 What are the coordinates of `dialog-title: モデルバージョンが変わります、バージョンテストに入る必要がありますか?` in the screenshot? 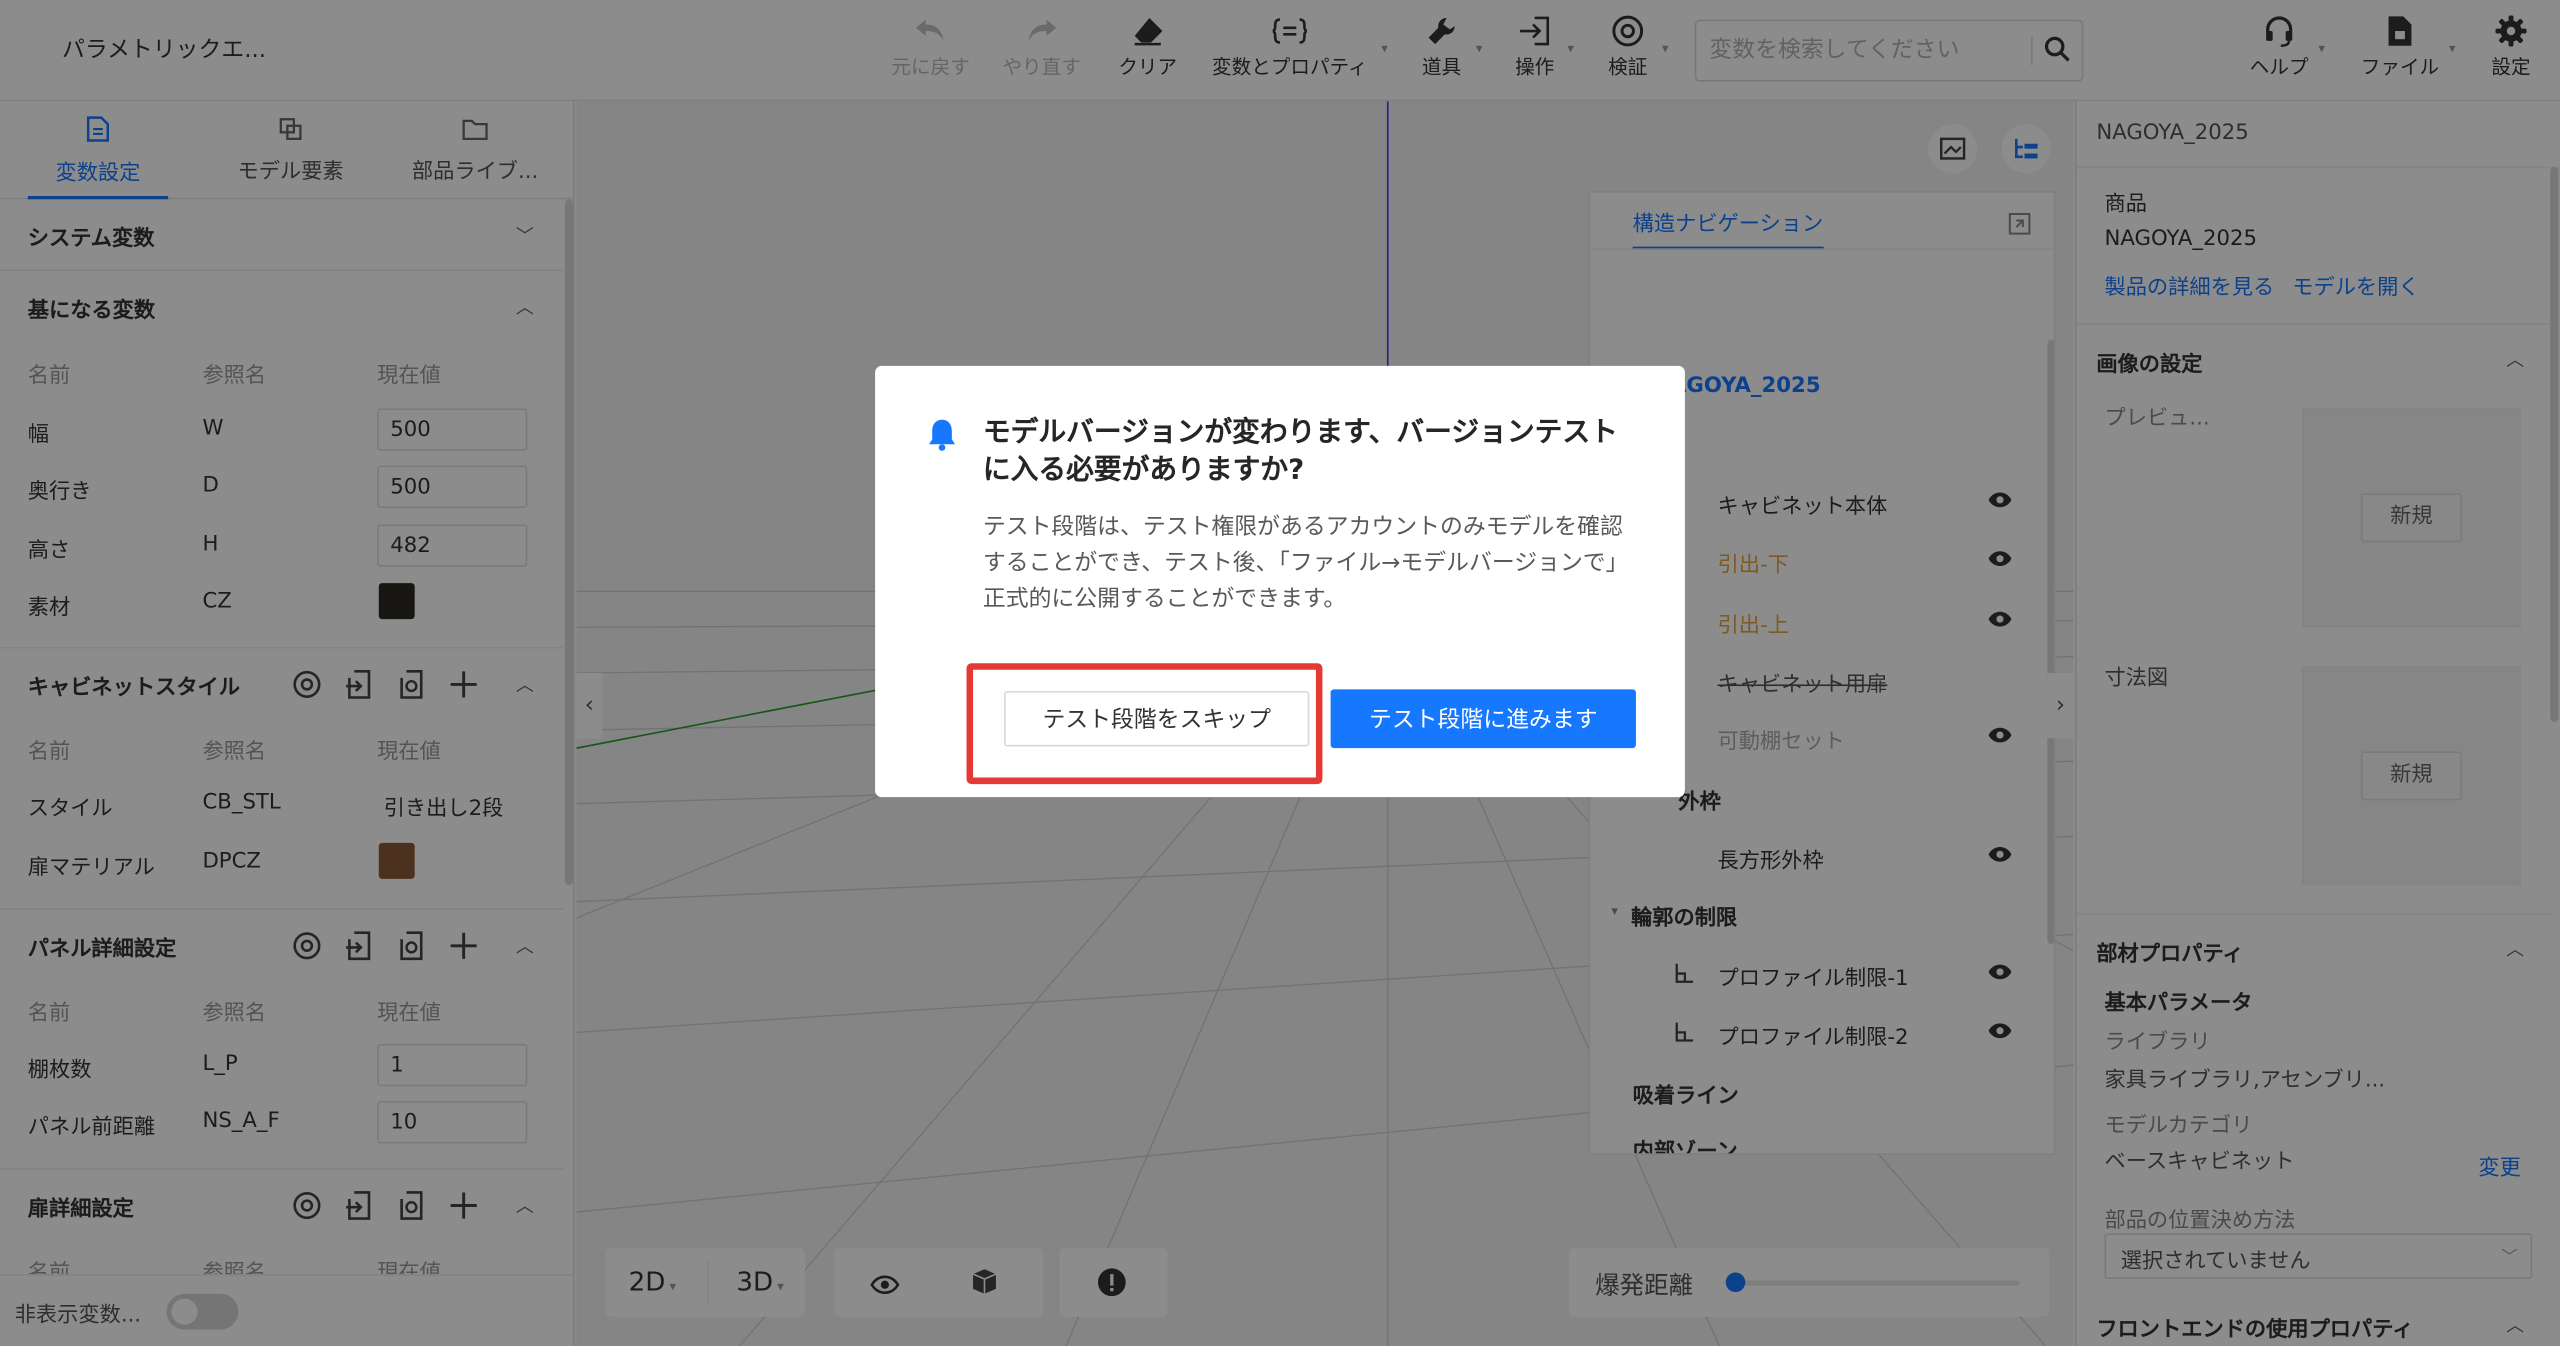 It's located at (1300, 451).